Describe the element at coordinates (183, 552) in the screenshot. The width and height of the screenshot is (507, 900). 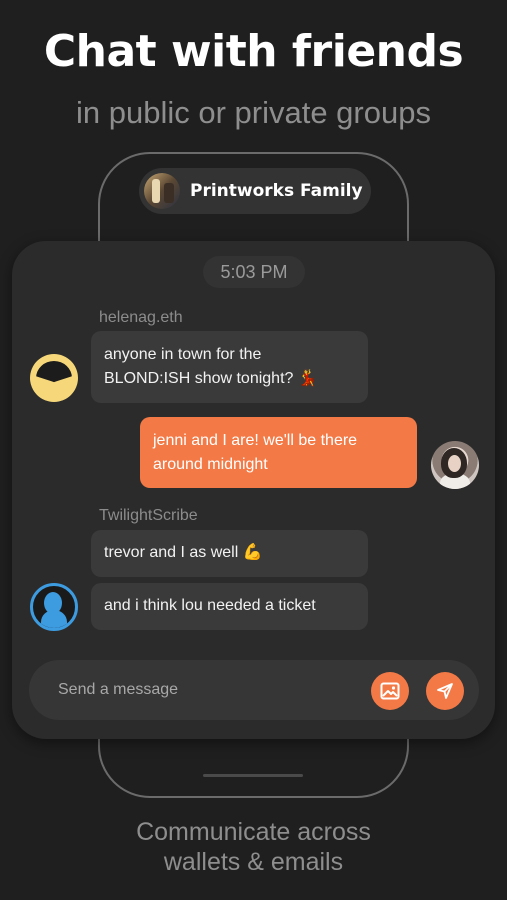
I see `message-line: trevor and I as well 💪` at that location.